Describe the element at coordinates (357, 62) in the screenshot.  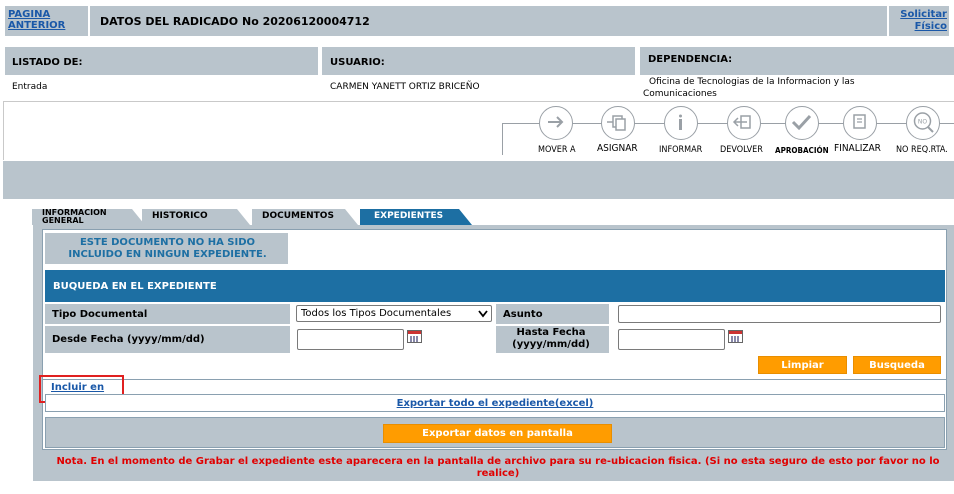
I see `usuario-label: USUARIO:` at that location.